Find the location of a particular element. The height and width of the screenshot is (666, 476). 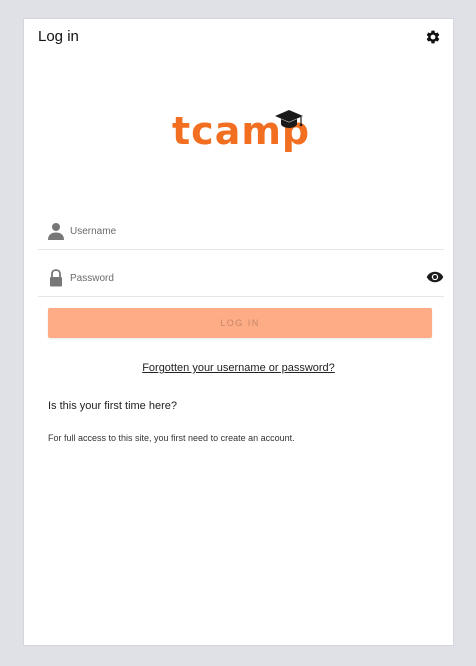

forgot-password-link: Forgotten your username or password? is located at coordinates (238, 368).